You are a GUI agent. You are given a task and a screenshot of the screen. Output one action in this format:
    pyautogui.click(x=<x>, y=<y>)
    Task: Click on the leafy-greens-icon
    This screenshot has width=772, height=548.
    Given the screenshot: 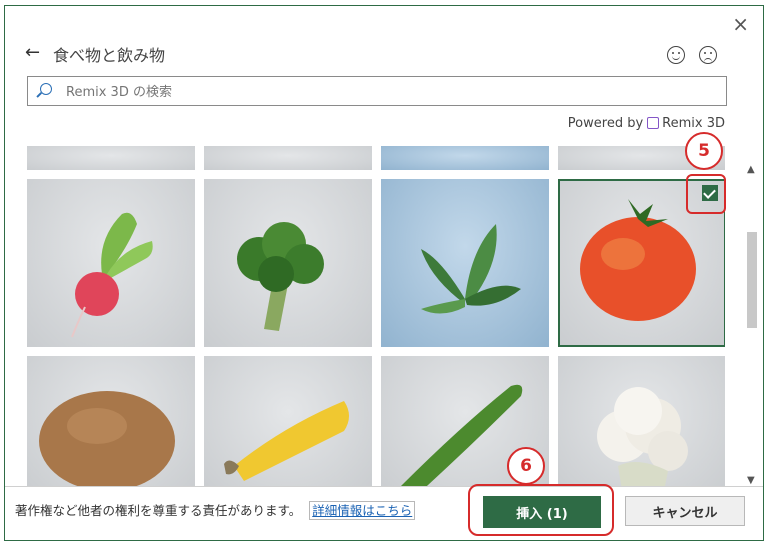 What is the action you would take?
    pyautogui.click(x=471, y=269)
    